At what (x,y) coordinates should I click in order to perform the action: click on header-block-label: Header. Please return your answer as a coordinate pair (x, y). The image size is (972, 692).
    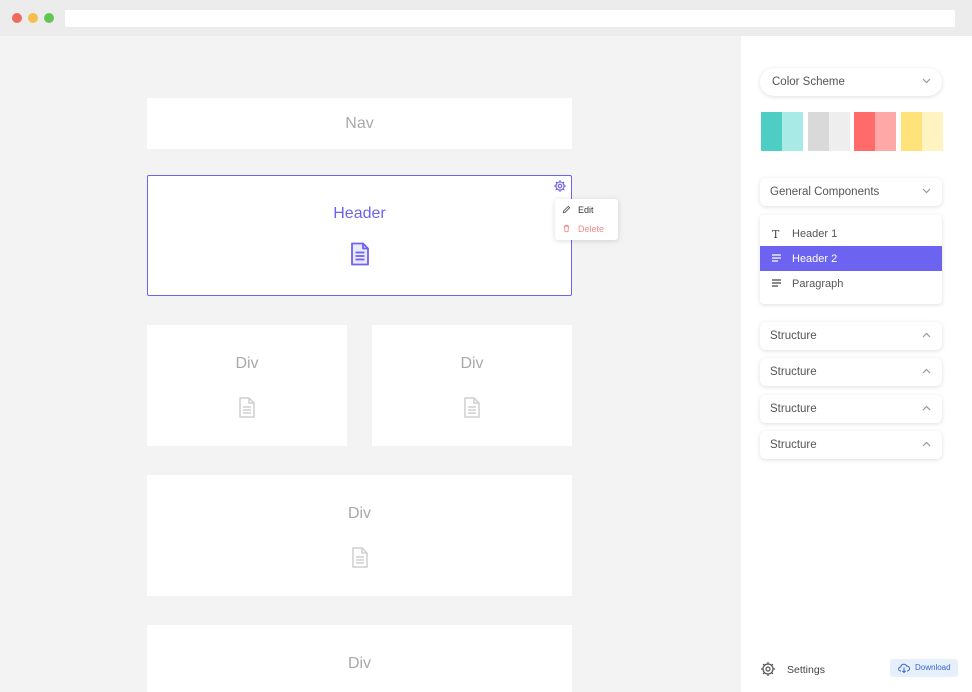
    Looking at the image, I should click on (359, 213).